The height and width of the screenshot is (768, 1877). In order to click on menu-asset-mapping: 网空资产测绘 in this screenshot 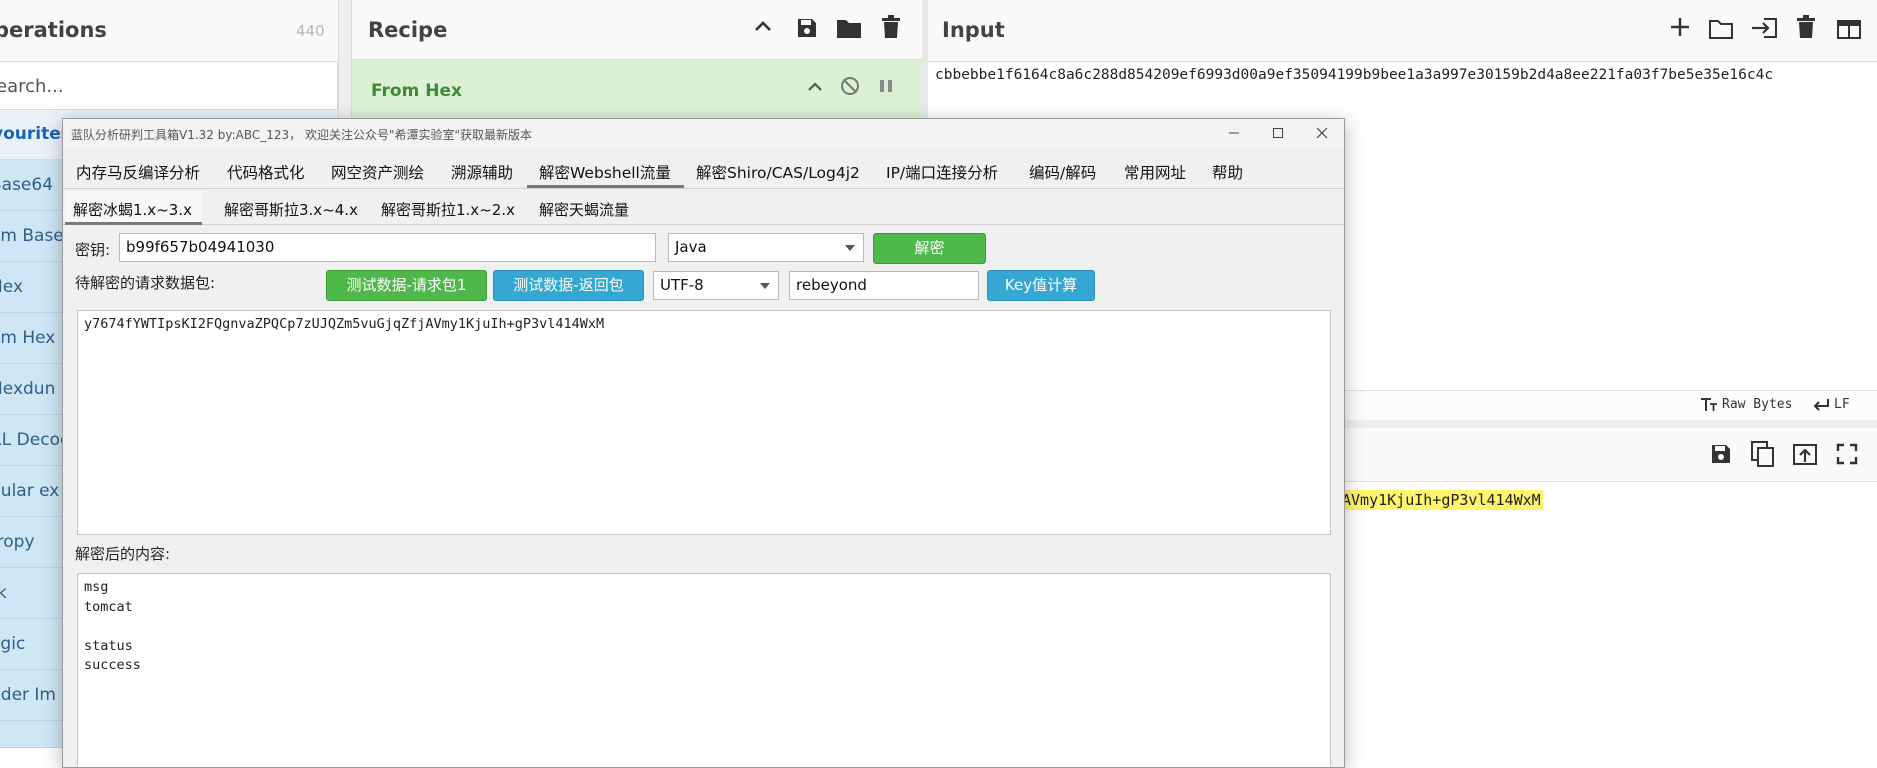, I will do `click(377, 172)`.